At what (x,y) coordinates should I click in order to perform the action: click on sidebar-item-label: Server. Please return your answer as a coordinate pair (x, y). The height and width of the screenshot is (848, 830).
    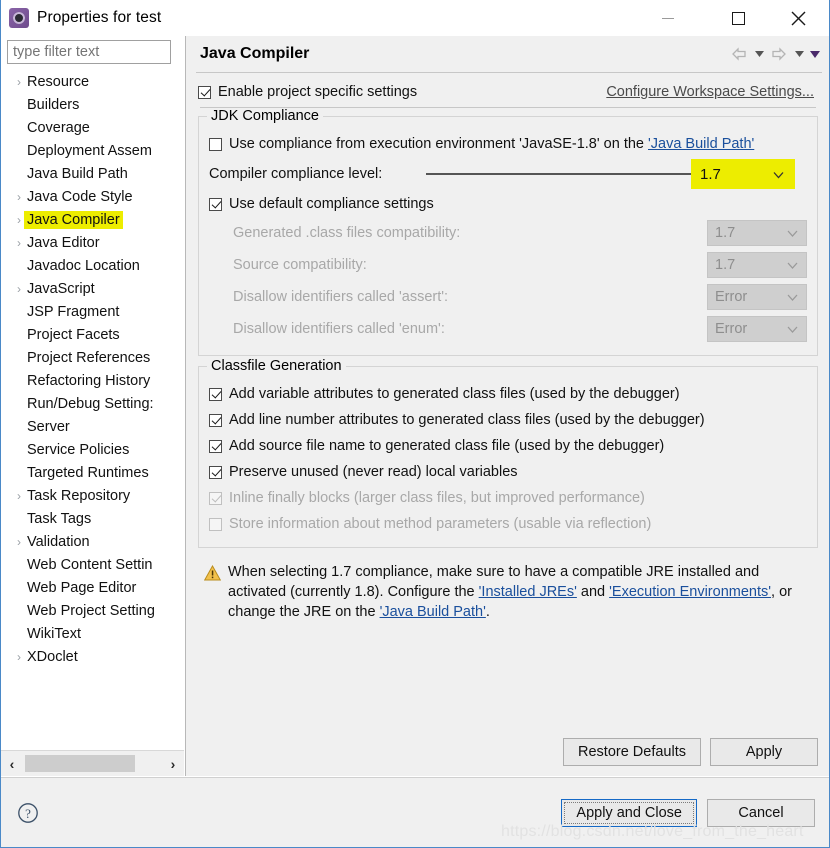
    Looking at the image, I should click on (48, 426).